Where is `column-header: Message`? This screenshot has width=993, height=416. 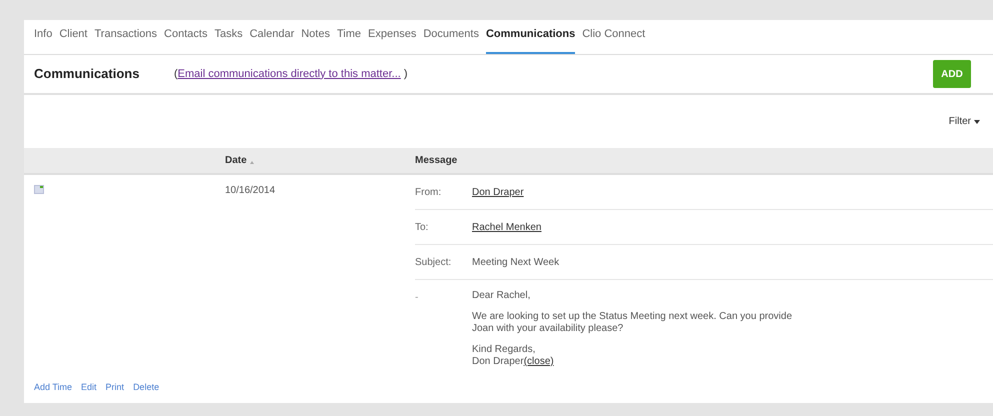
column-header: Message is located at coordinates (436, 161).